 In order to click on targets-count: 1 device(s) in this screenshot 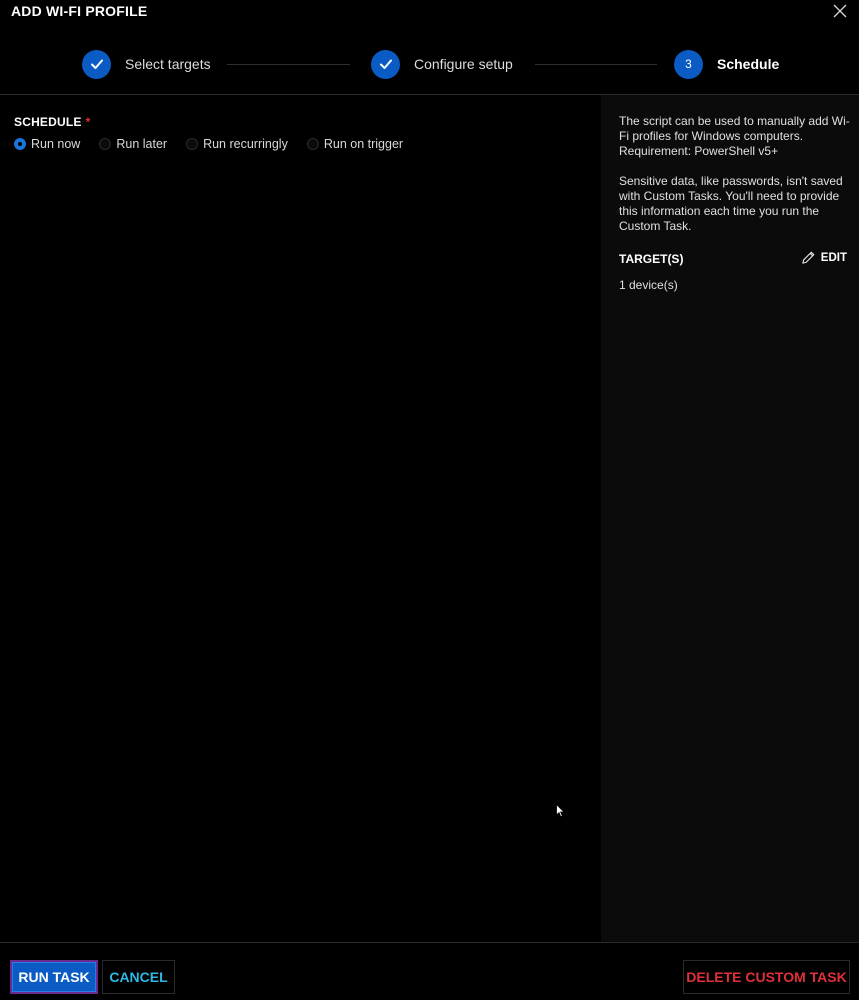, I will do `click(648, 285)`.